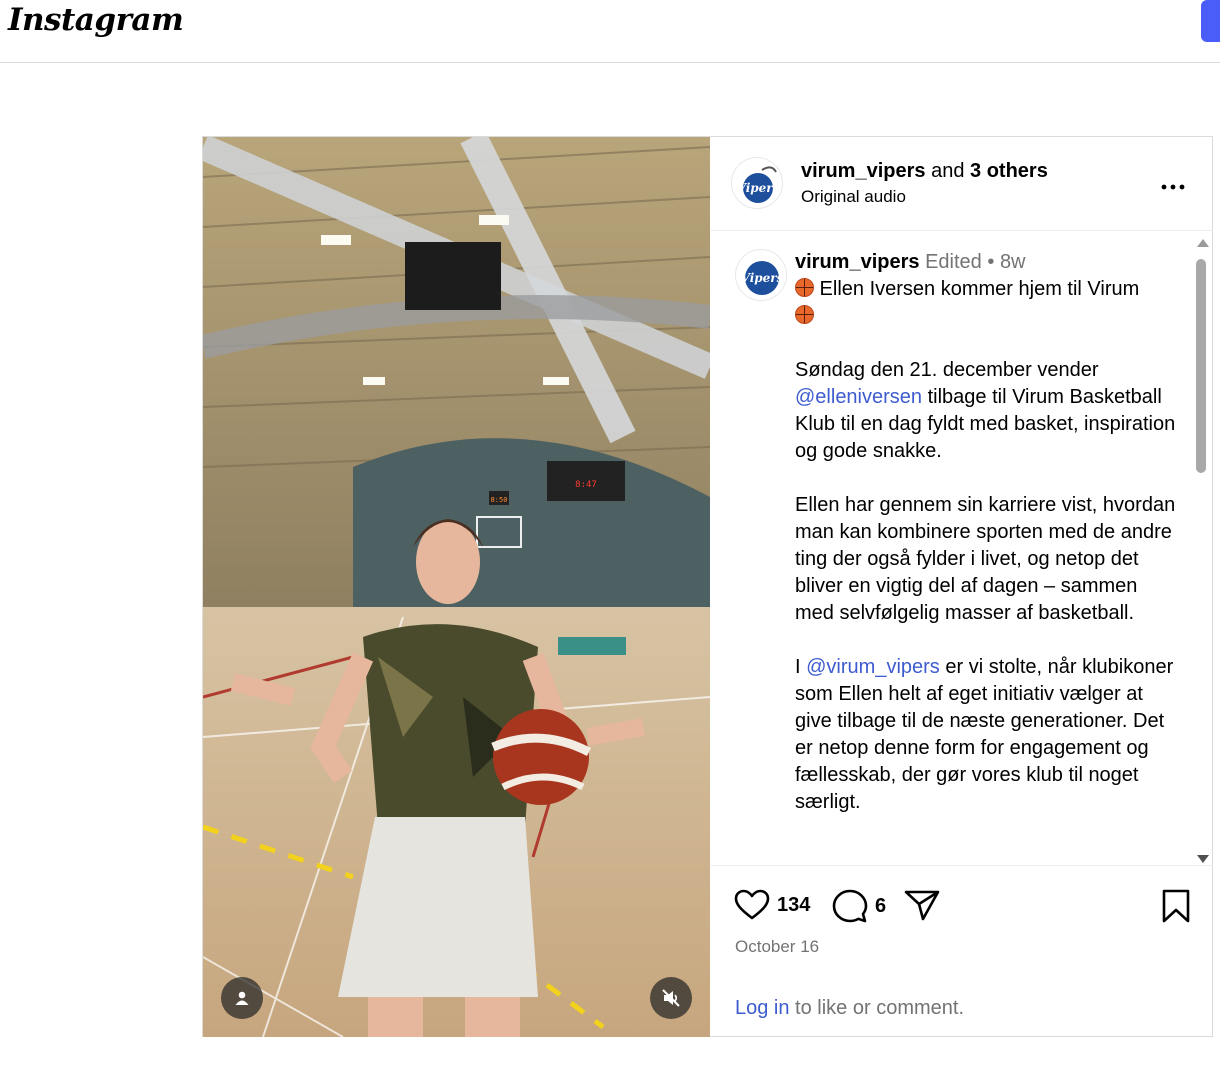 The height and width of the screenshot is (1078, 1220). Describe the element at coordinates (96, 20) in the screenshot. I see `instagram-logo: Instagram` at that location.